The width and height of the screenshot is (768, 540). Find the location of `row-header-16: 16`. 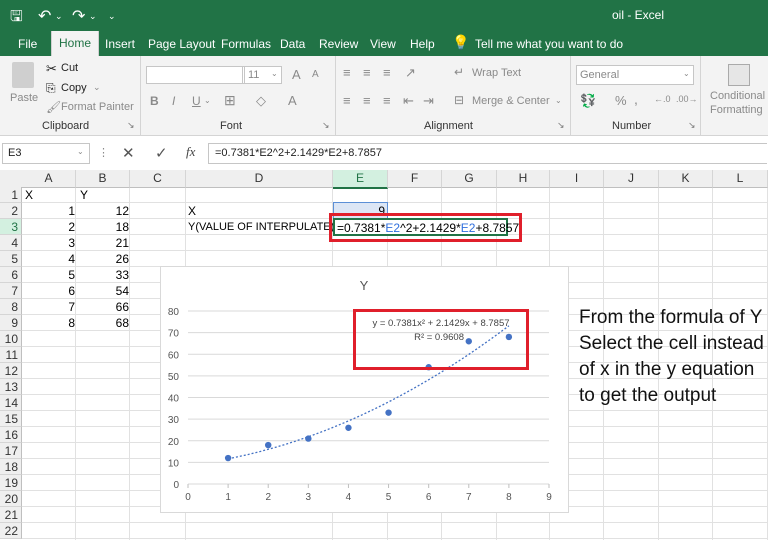

row-header-16: 16 is located at coordinates (11, 435).